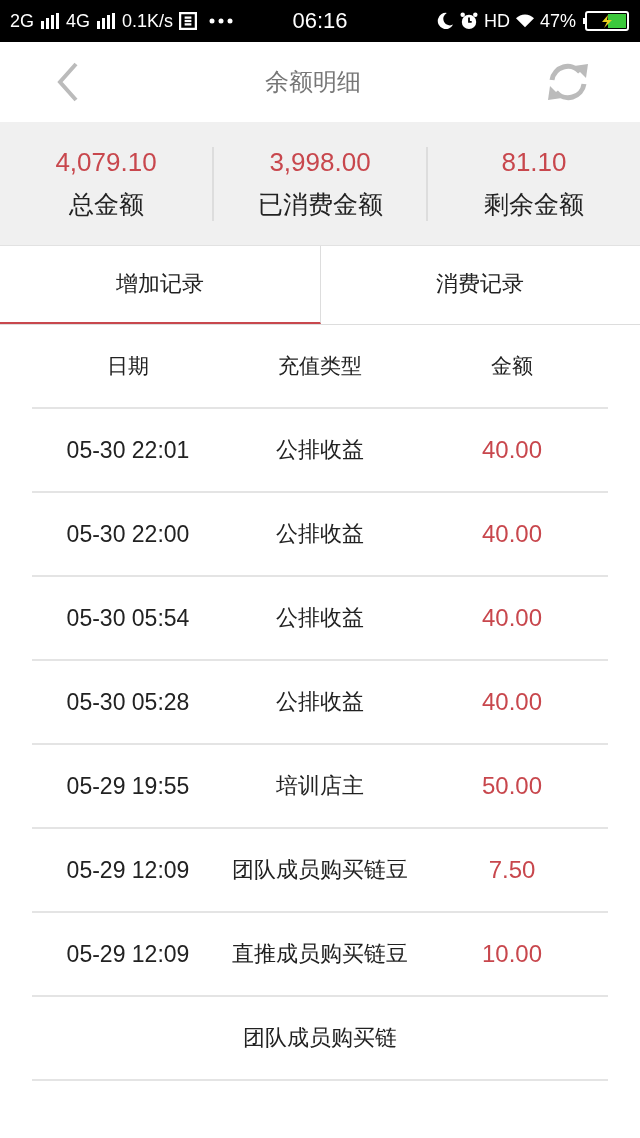 The height and width of the screenshot is (1138, 640). I want to click on amount-label: 已消费金额, so click(320, 204).